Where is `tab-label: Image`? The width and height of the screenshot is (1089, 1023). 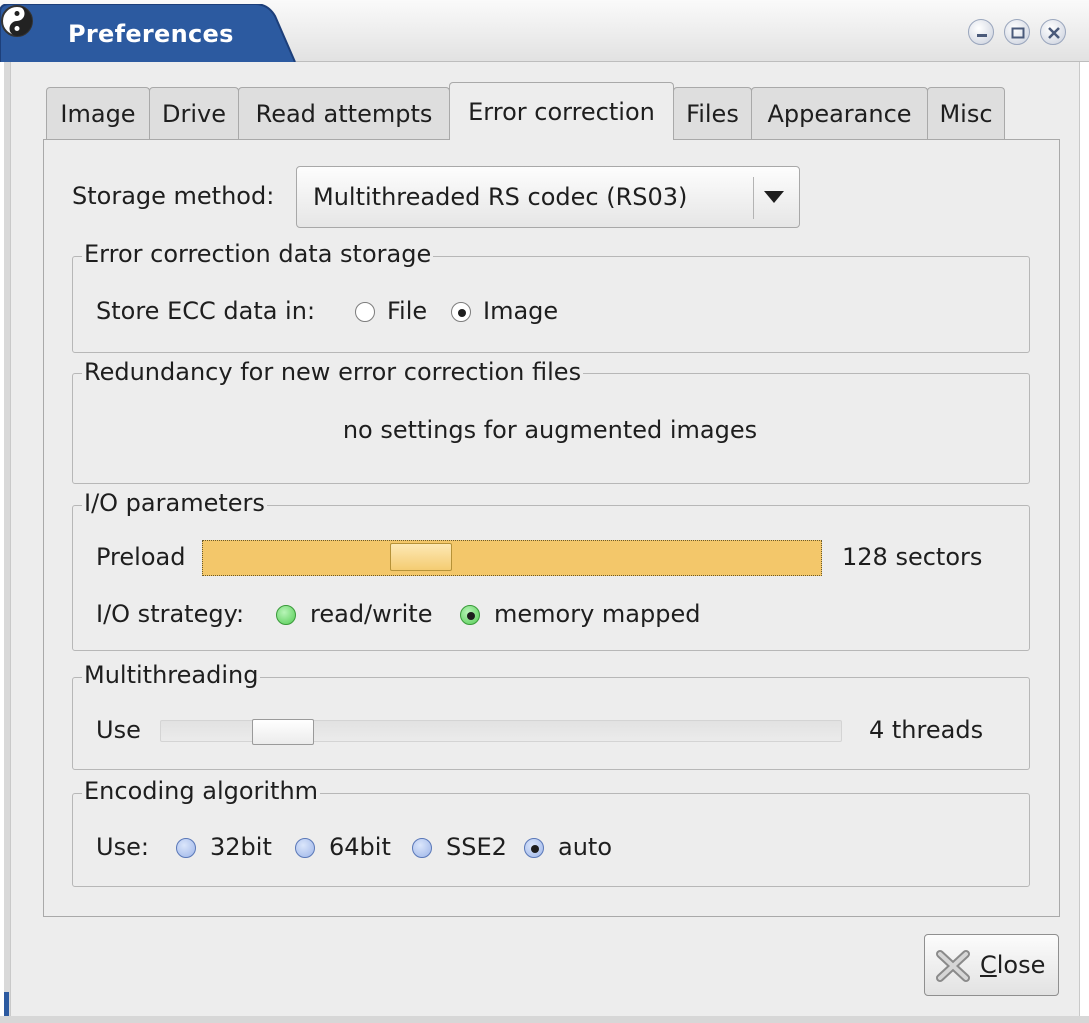
tab-label: Image is located at coordinates (98, 114).